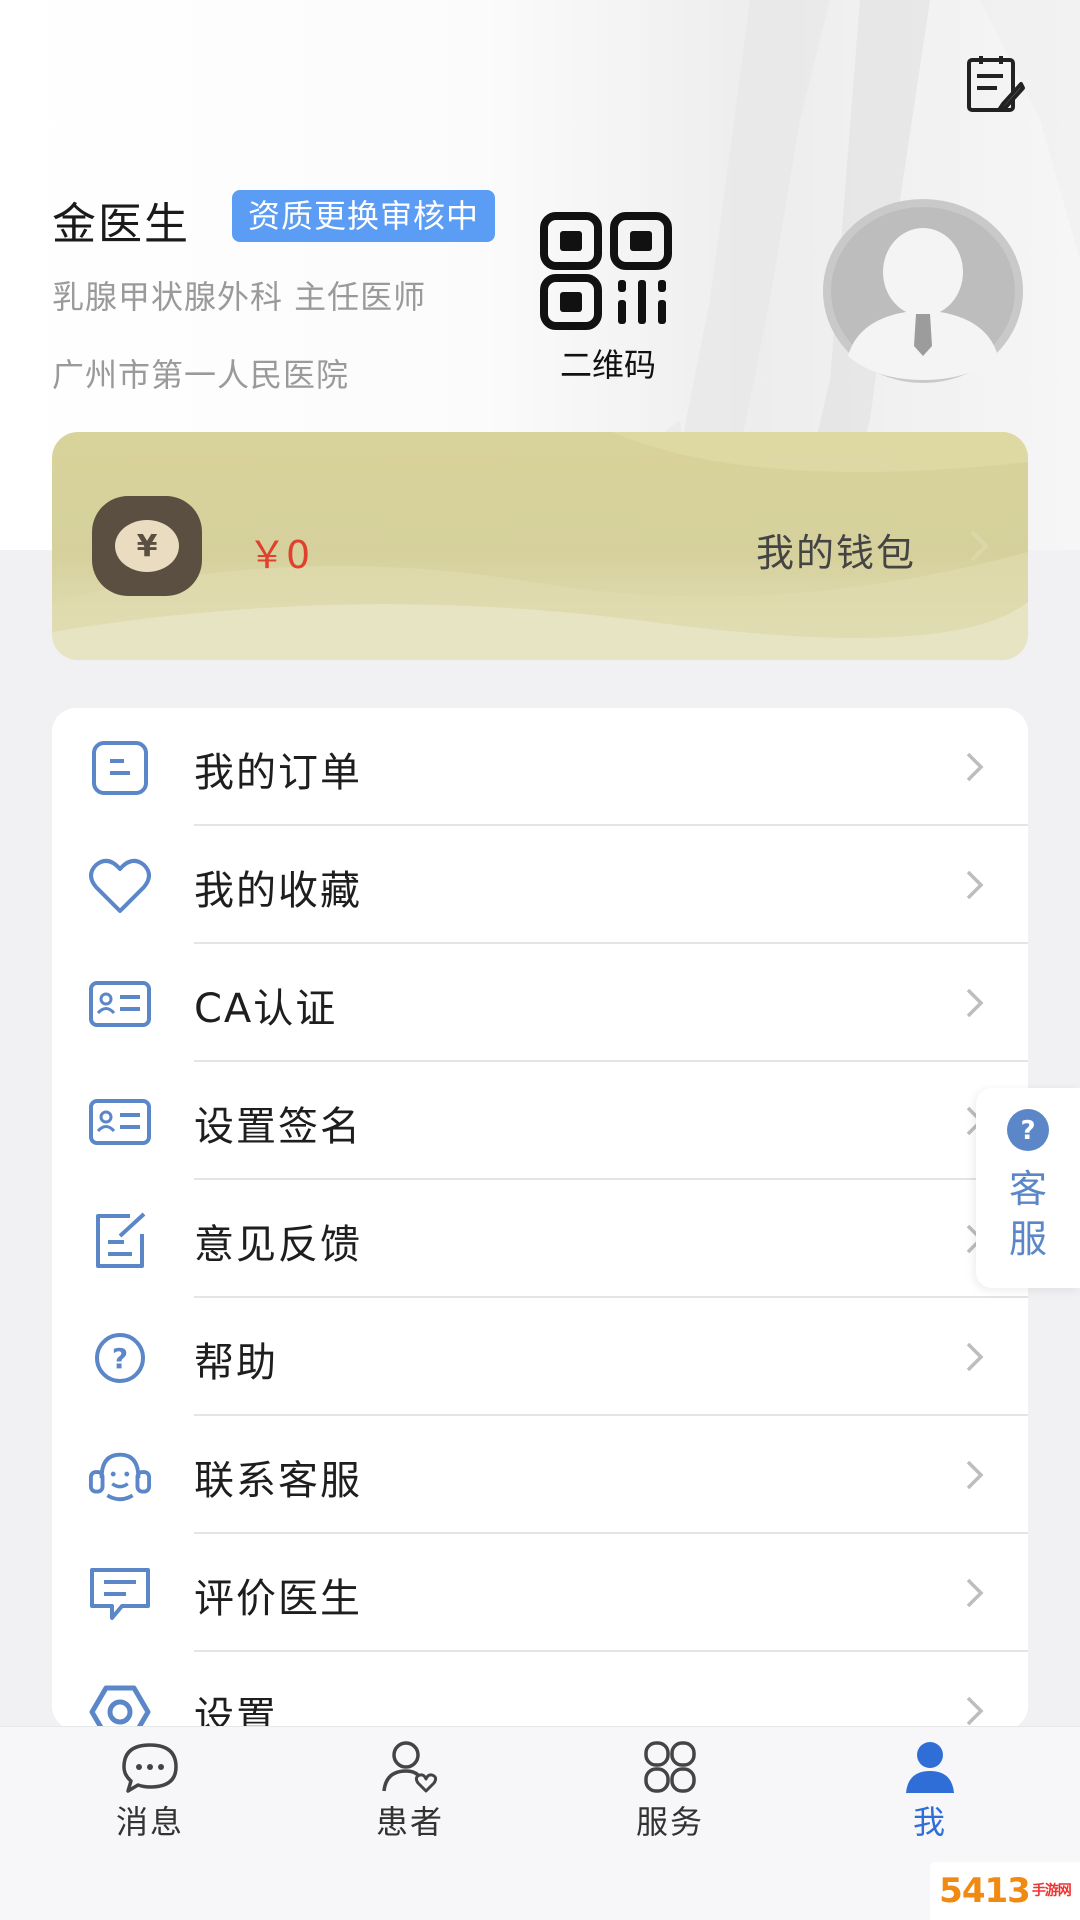  I want to click on coin-symbol: ¥, so click(147, 546).